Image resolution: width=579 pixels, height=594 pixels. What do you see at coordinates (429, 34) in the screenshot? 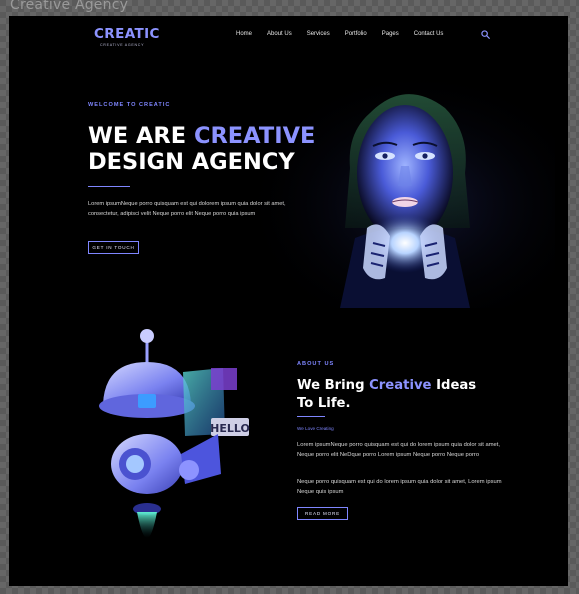
I see `nav-contact-us: Contact Us` at bounding box center [429, 34].